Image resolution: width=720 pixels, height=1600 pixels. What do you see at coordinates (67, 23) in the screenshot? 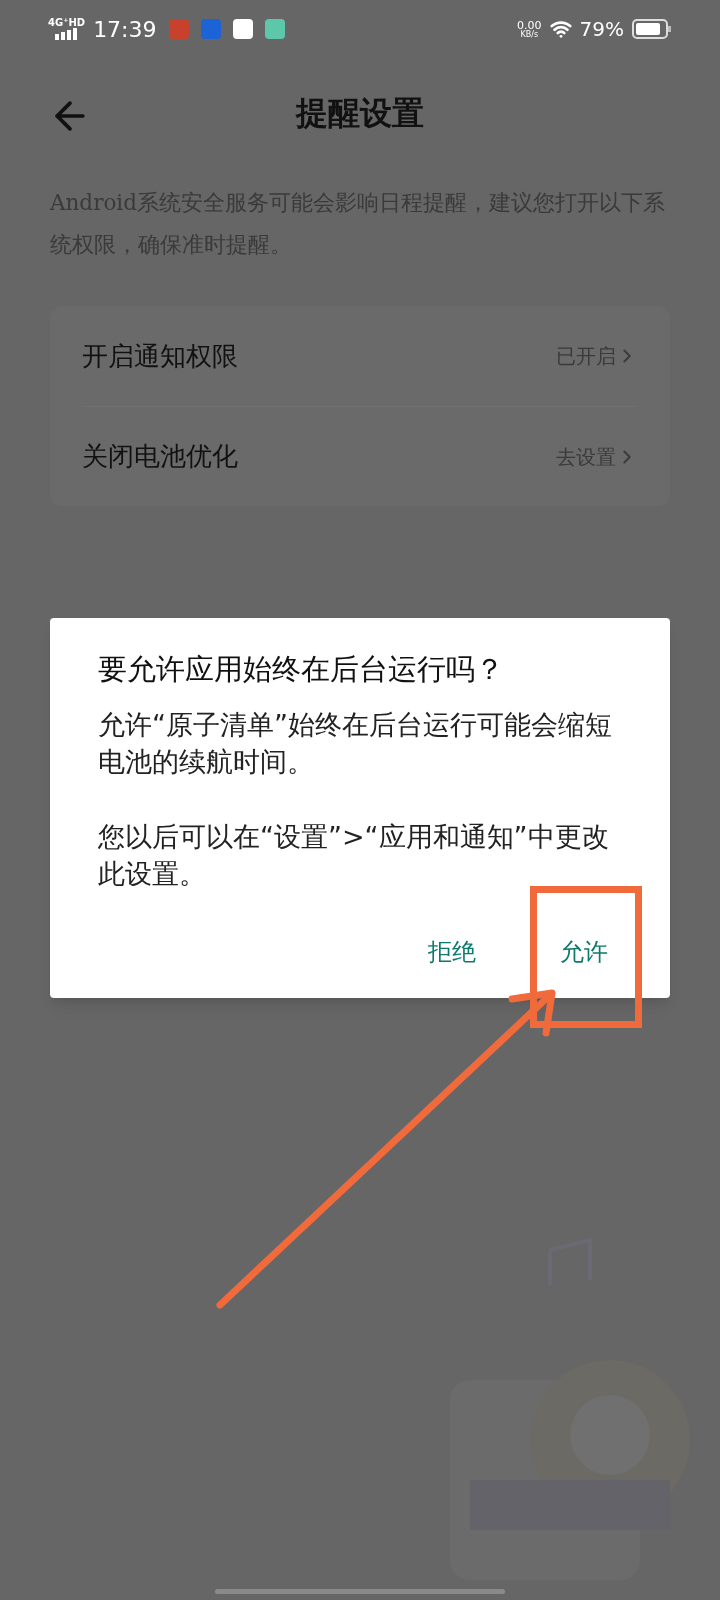
I see `network-type: 4G⁺HD` at bounding box center [67, 23].